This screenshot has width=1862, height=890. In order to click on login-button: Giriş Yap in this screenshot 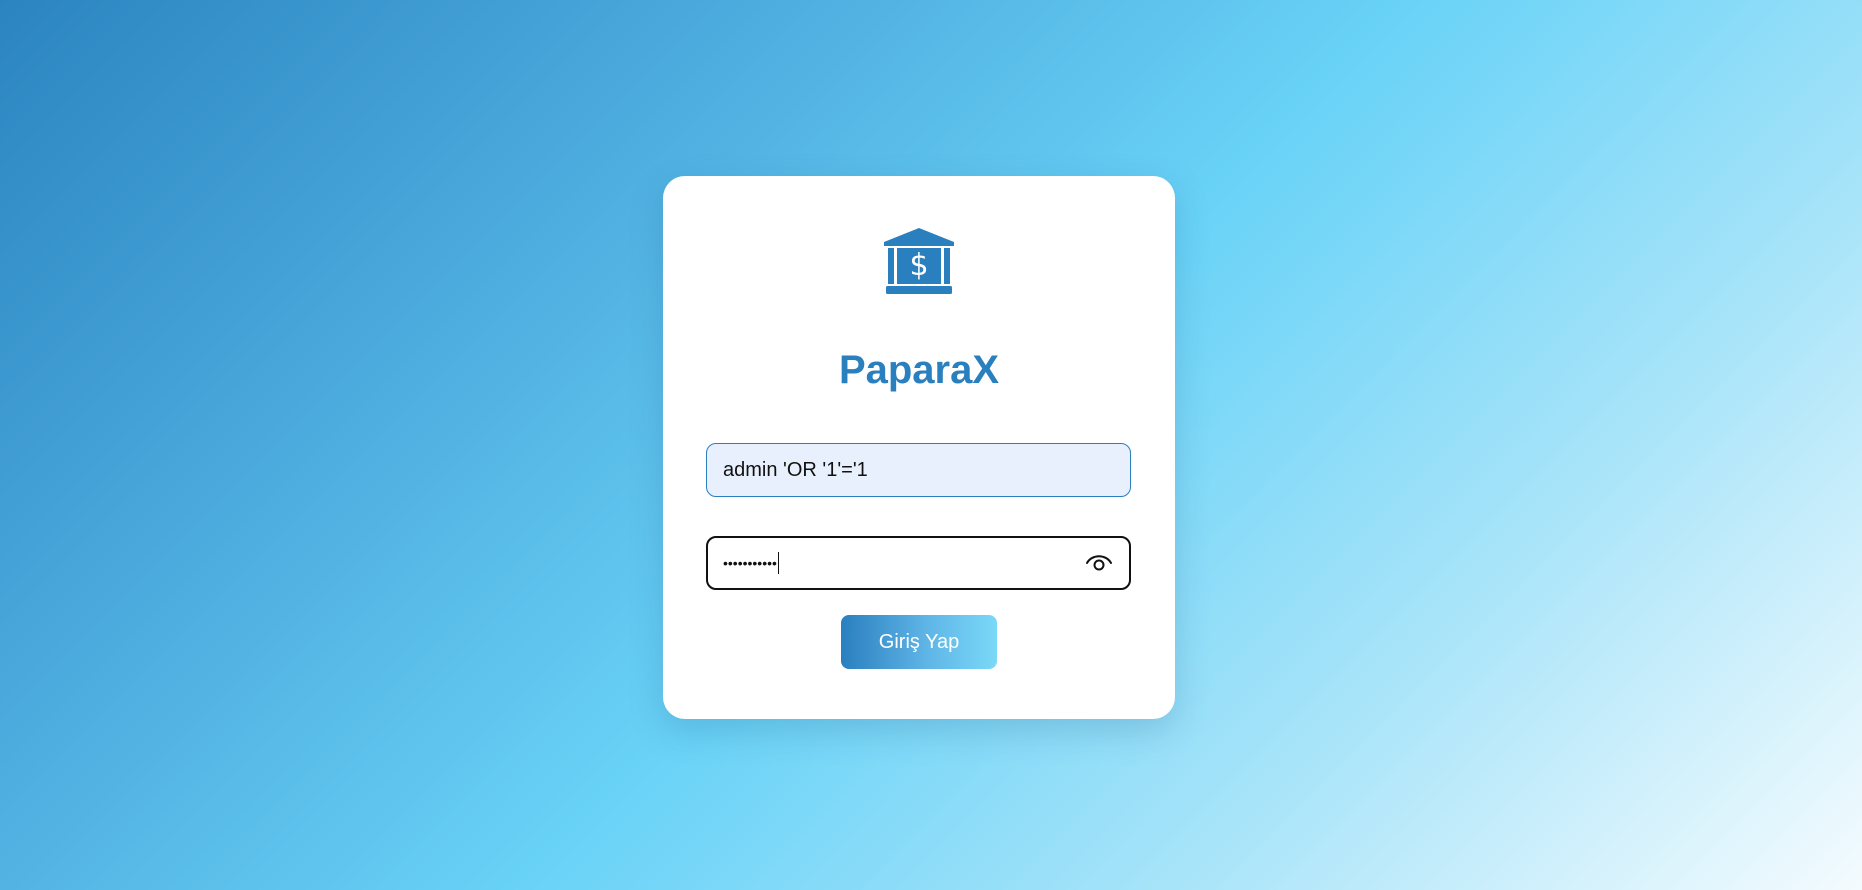, I will do `click(919, 642)`.